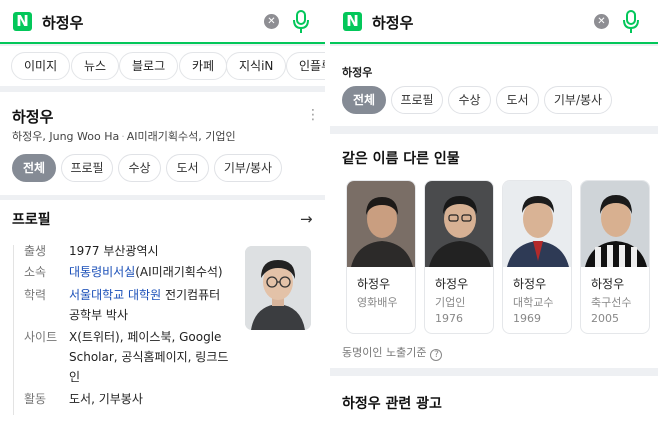 This screenshot has height=425, width=658. Describe the element at coordinates (149, 305) in the screenshot. I see `profile-value: 서울대학교 대학원 전기컴퓨터 공학부 박사` at that location.